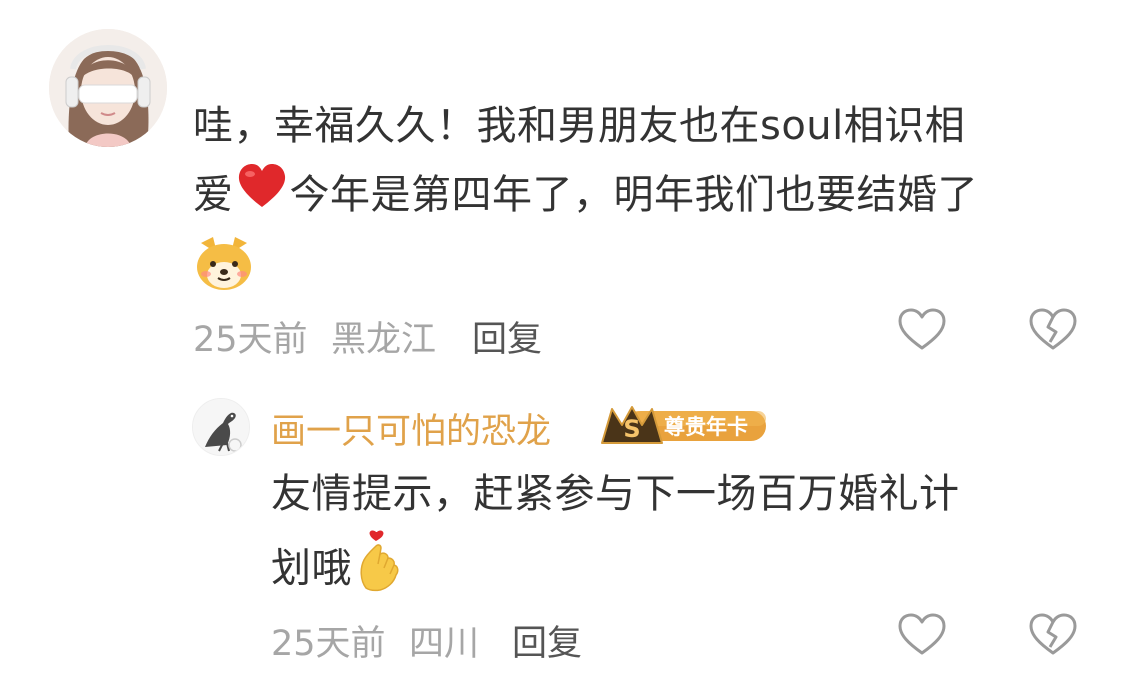  I want to click on finger-heart-emoji, so click(378, 570).